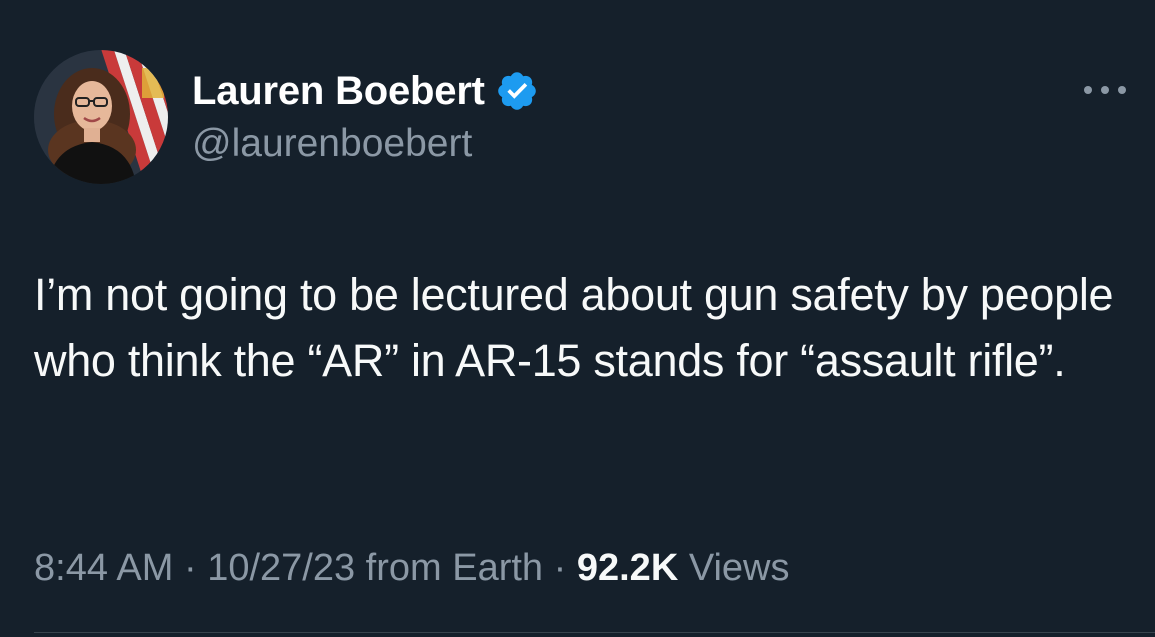  I want to click on avatar, so click(101, 117).